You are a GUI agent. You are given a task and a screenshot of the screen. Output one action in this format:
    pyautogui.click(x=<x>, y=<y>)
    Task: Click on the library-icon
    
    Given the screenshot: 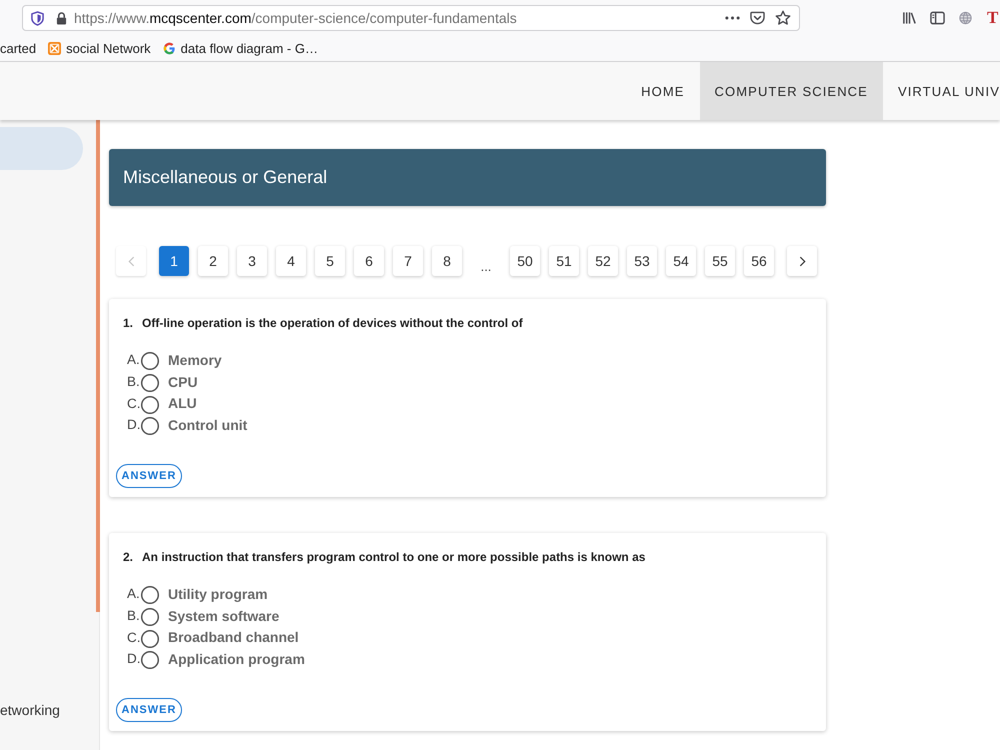 What is the action you would take?
    pyautogui.click(x=909, y=18)
    